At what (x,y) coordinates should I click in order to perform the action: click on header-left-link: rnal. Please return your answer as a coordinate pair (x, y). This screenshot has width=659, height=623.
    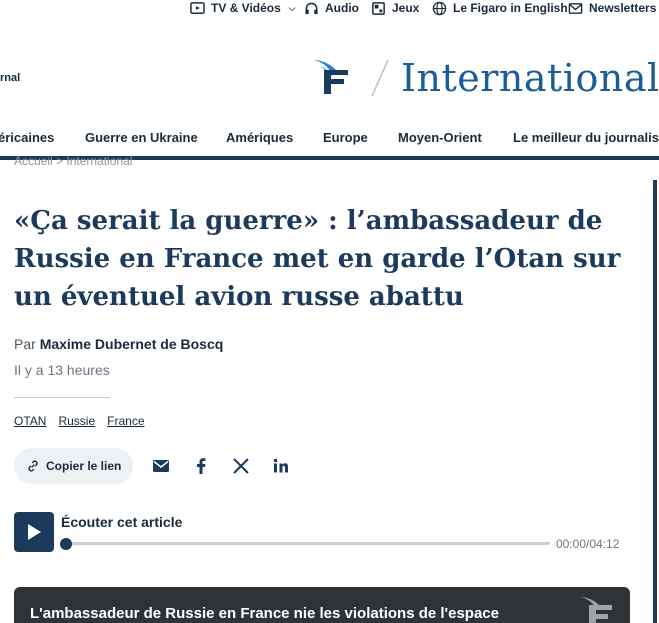
    Looking at the image, I should click on (10, 78).